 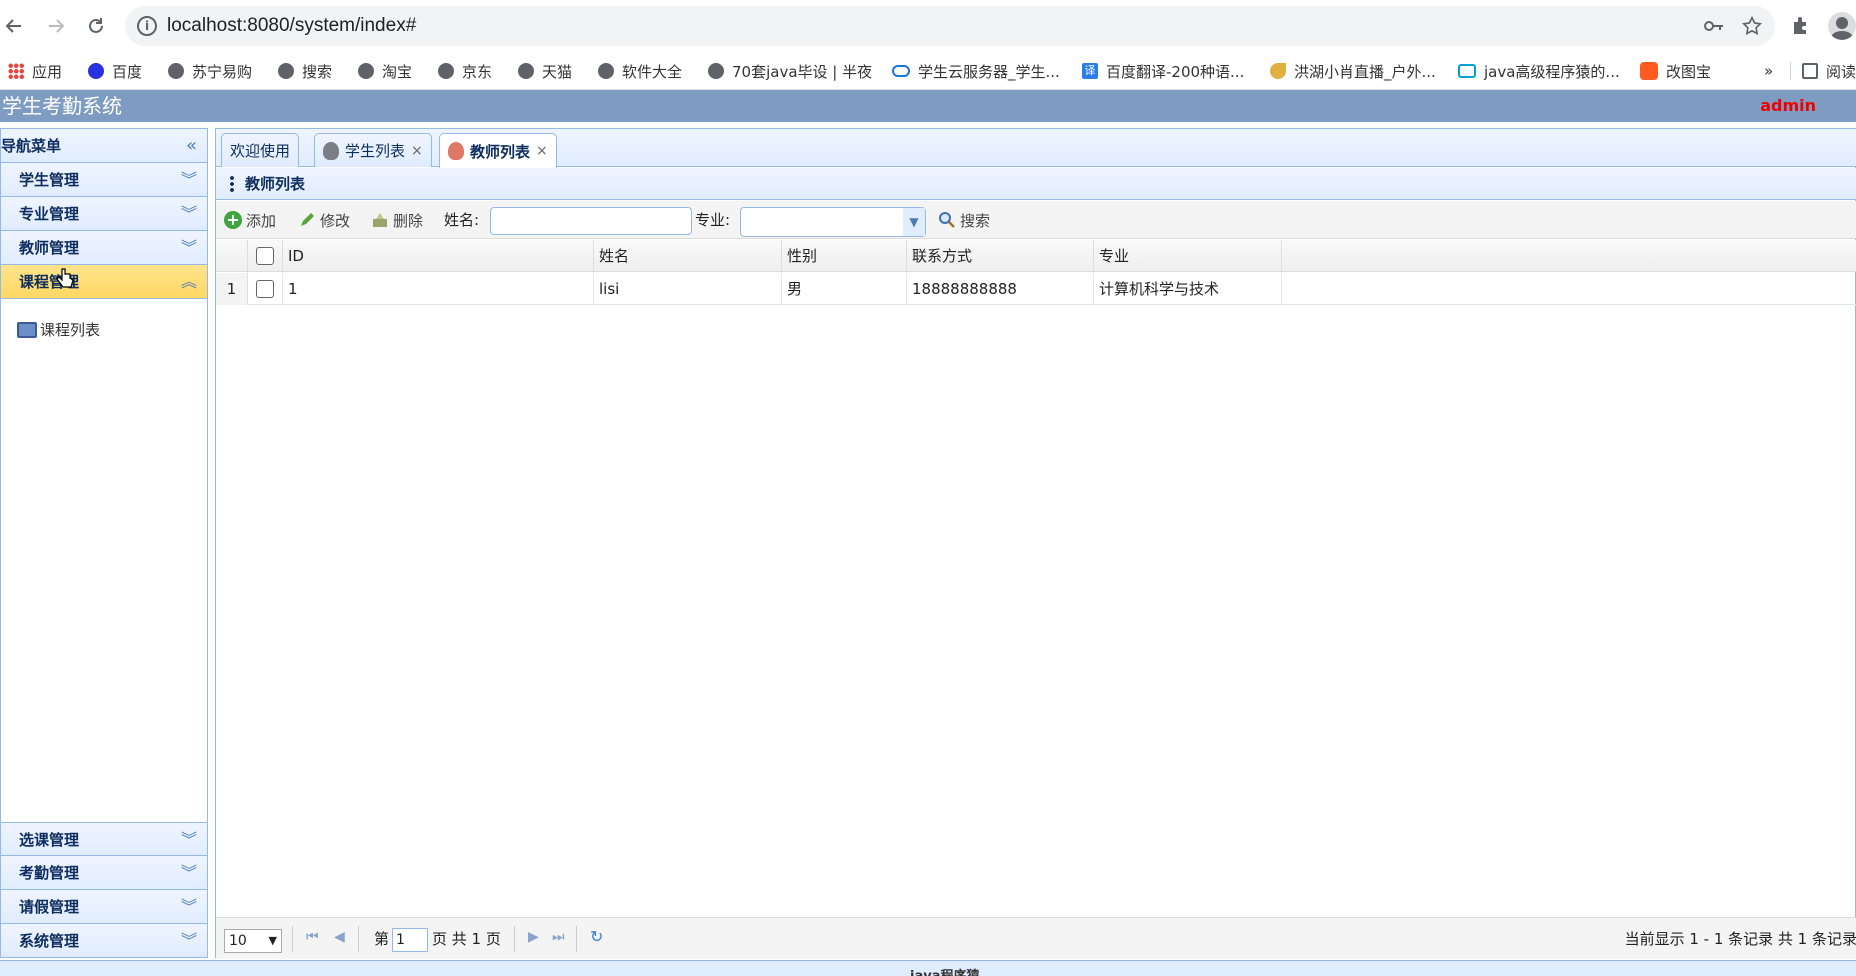 What do you see at coordinates (253, 941) in the screenshot?
I see `page-size-select: 10 ▼` at bounding box center [253, 941].